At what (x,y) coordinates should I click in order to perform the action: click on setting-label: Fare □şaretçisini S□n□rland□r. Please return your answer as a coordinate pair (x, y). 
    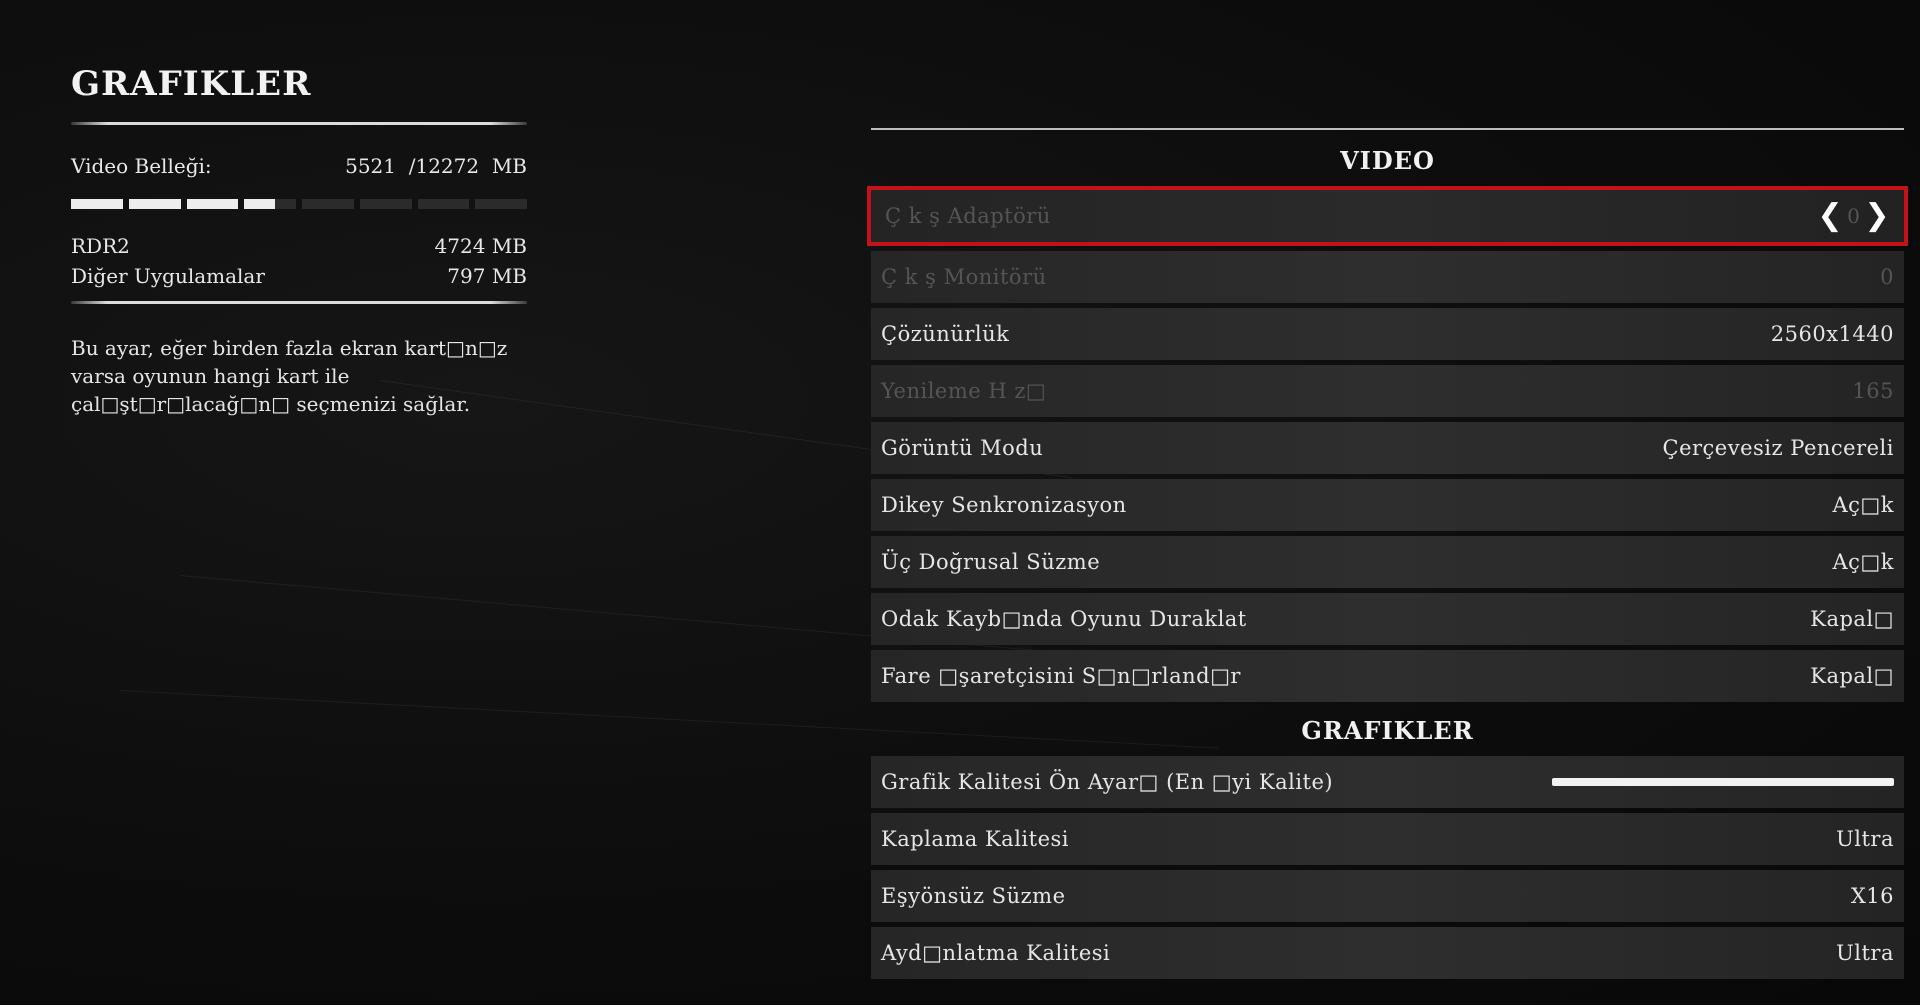
    Looking at the image, I should click on (1061, 676).